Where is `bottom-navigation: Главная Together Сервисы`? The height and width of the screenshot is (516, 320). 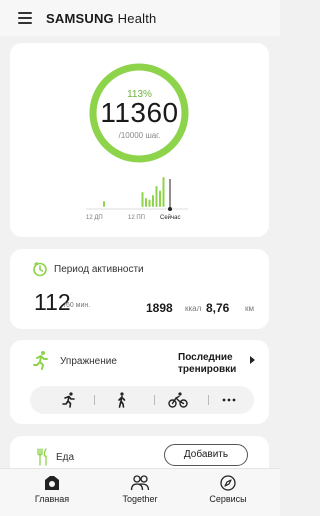 bottom-navigation: Главная Together Сервисы is located at coordinates (140, 492).